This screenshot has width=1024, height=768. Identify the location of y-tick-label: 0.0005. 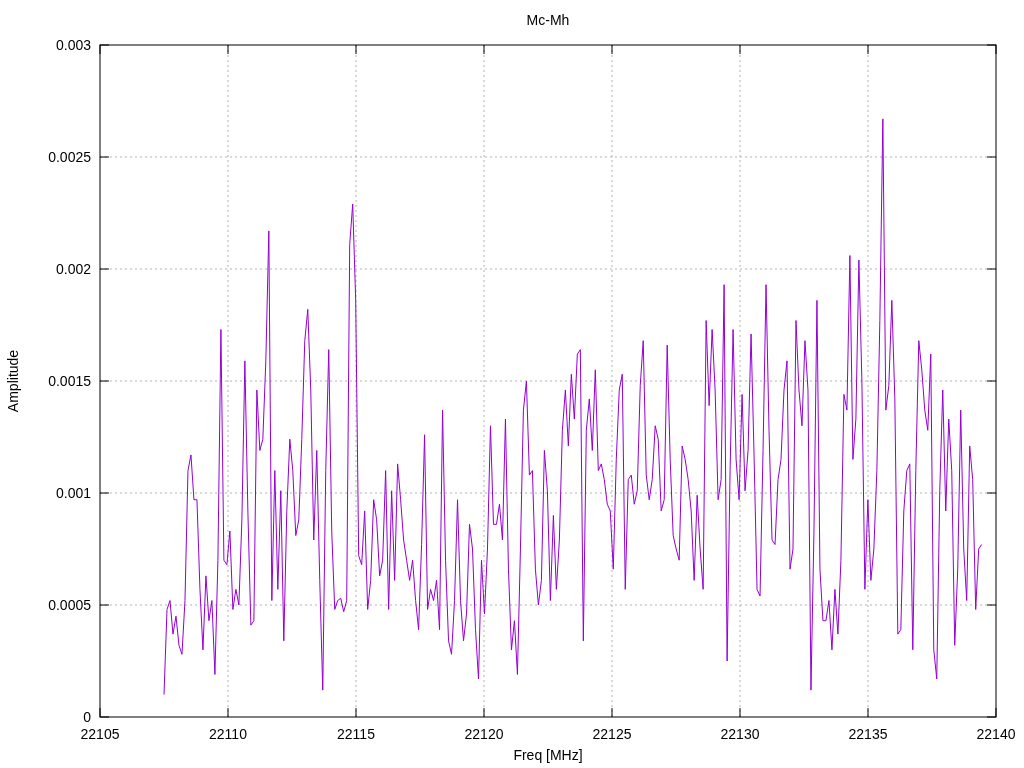
(69, 605).